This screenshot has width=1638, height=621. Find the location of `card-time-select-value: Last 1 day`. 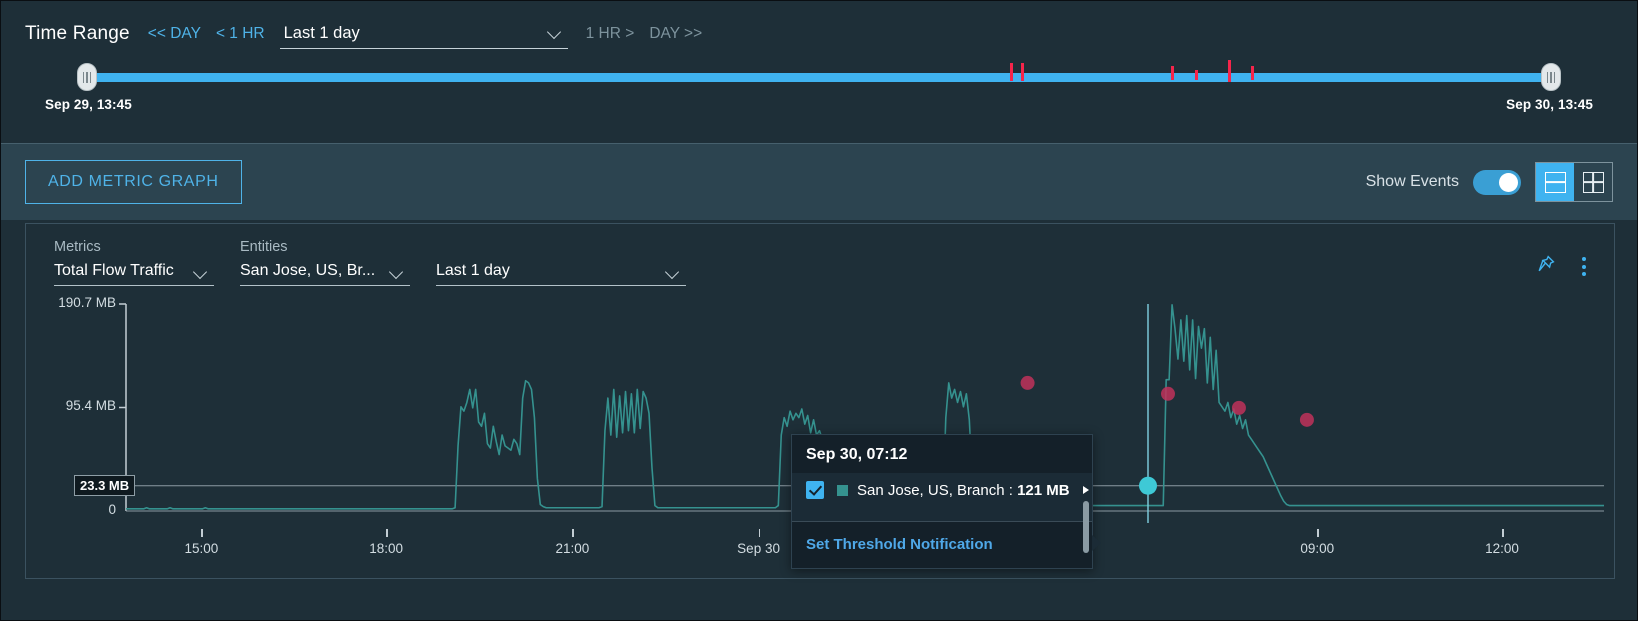

card-time-select-value: Last 1 day is located at coordinates (473, 270).